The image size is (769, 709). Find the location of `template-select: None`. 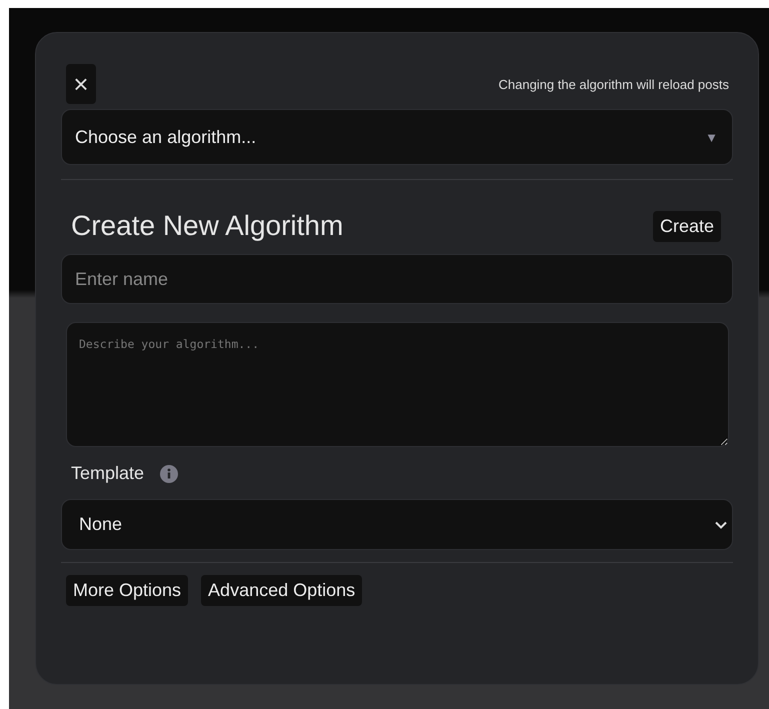

template-select: None is located at coordinates (397, 524).